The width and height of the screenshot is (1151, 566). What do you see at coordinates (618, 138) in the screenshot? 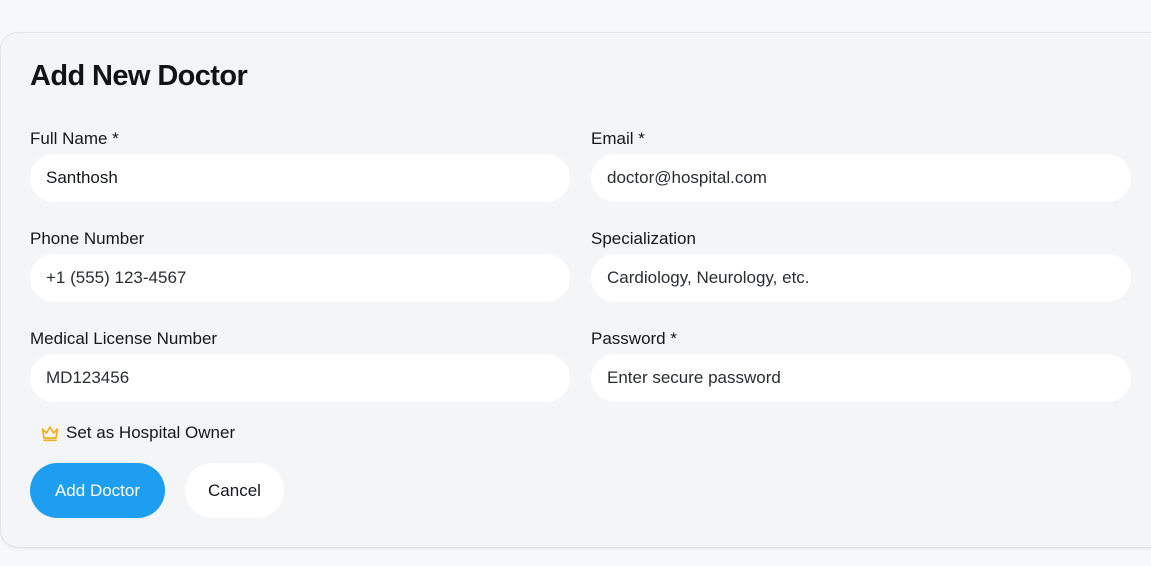
I see `email-label: Email *` at bounding box center [618, 138].